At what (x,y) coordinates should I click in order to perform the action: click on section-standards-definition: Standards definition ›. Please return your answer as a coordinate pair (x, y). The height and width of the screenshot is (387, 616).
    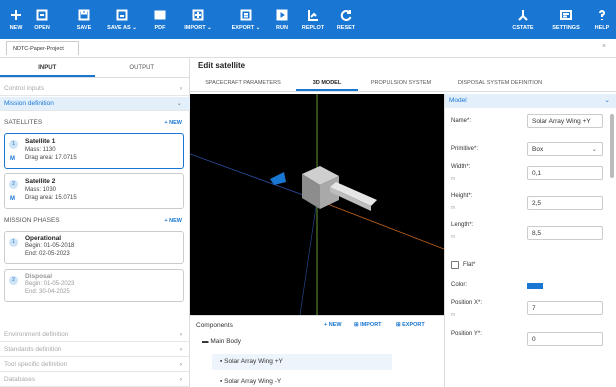
    Looking at the image, I should click on (95, 350).